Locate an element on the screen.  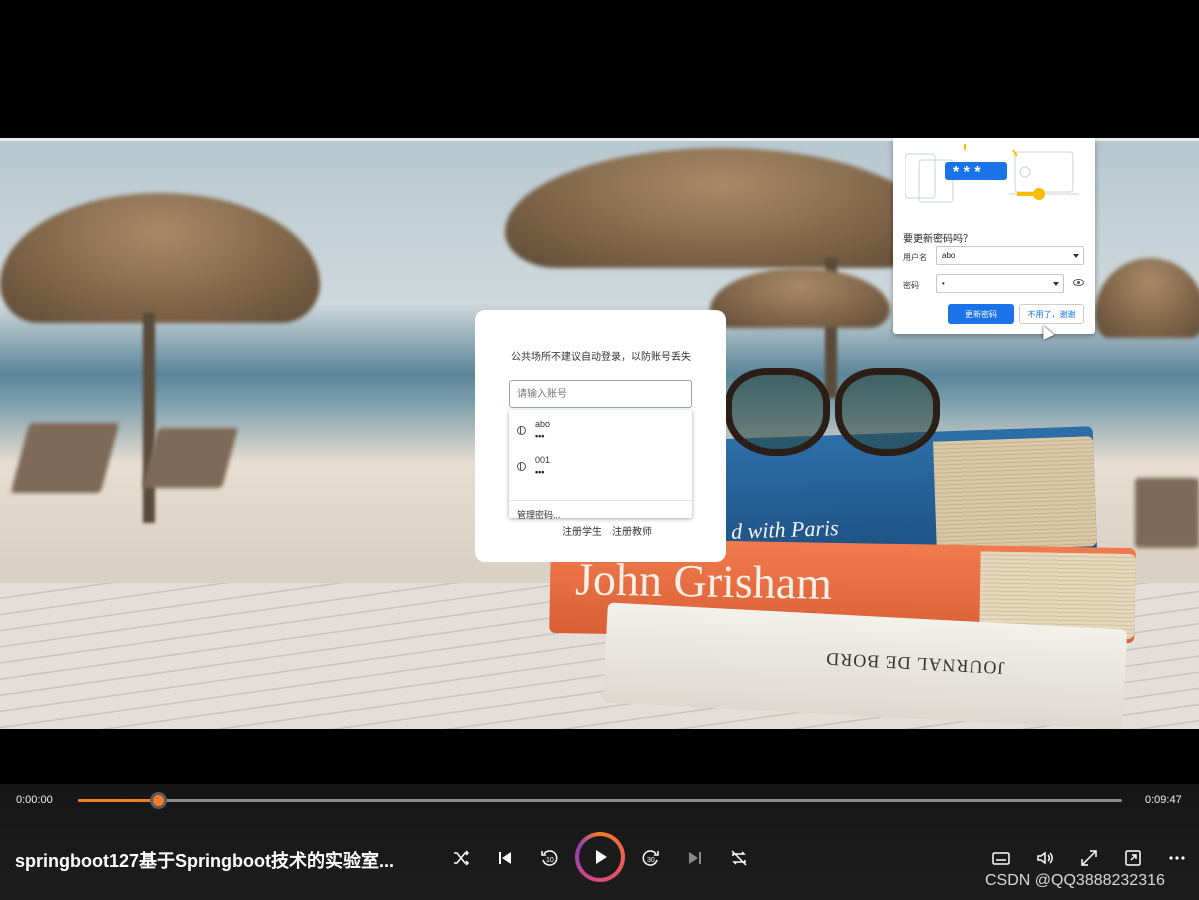
fullscreen-icon is located at coordinates (1089, 858).